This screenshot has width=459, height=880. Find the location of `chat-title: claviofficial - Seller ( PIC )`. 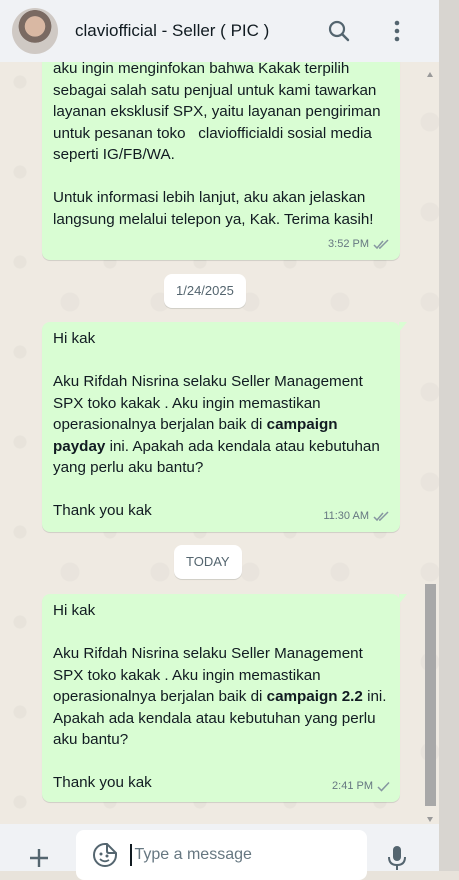

chat-title: claviofficial - Seller ( PIC ) is located at coordinates (201, 31).